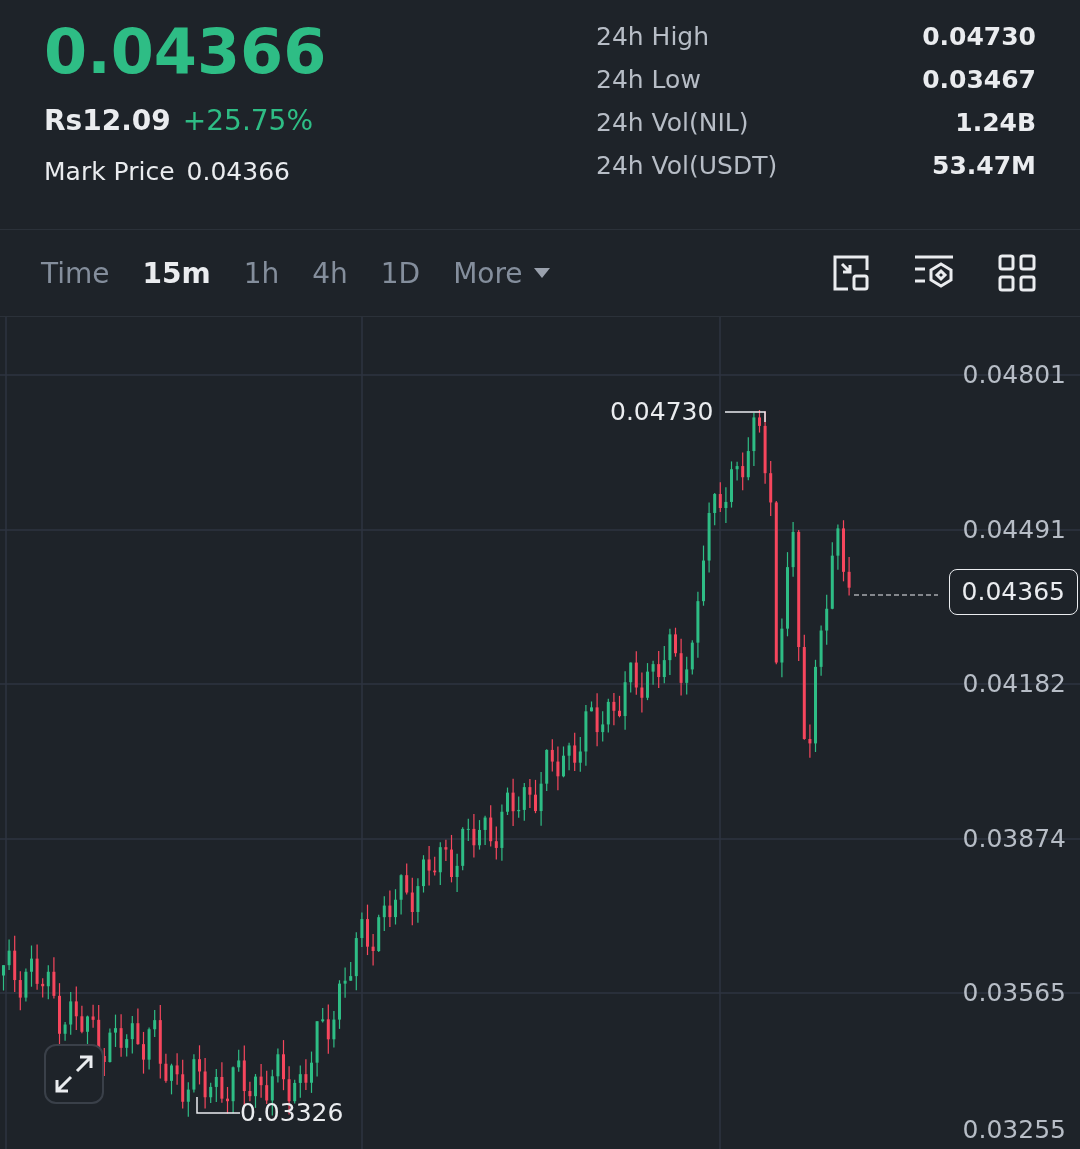 The width and height of the screenshot is (1080, 1149). What do you see at coordinates (1014, 684) in the screenshot?
I see `price-axis-label: 0.04182` at bounding box center [1014, 684].